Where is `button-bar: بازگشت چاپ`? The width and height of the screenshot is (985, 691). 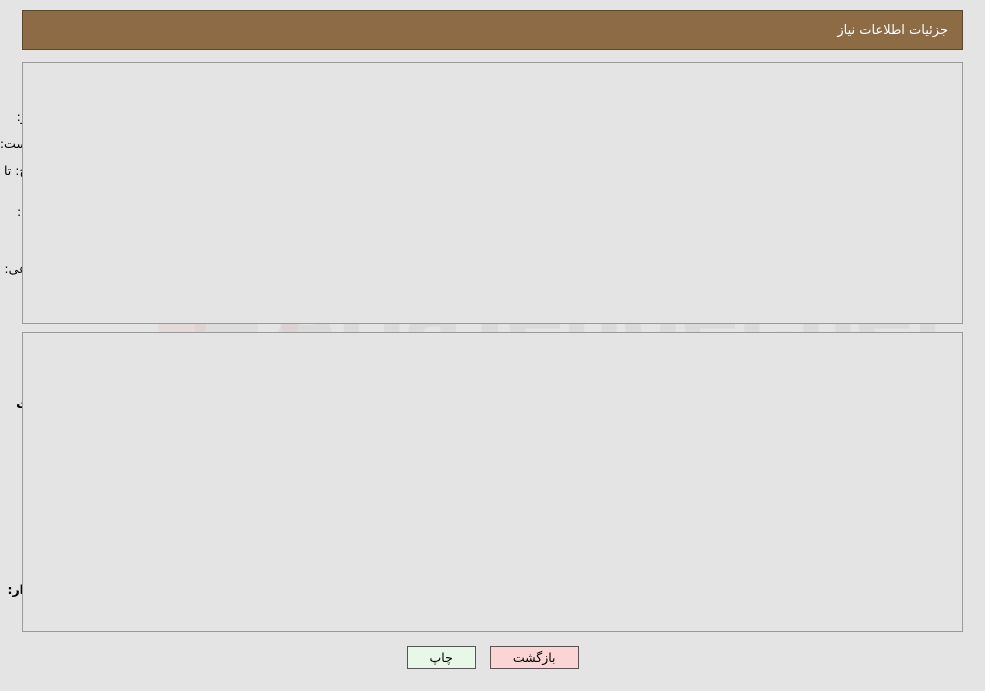 button-bar: بازگشت چاپ is located at coordinates (492, 657).